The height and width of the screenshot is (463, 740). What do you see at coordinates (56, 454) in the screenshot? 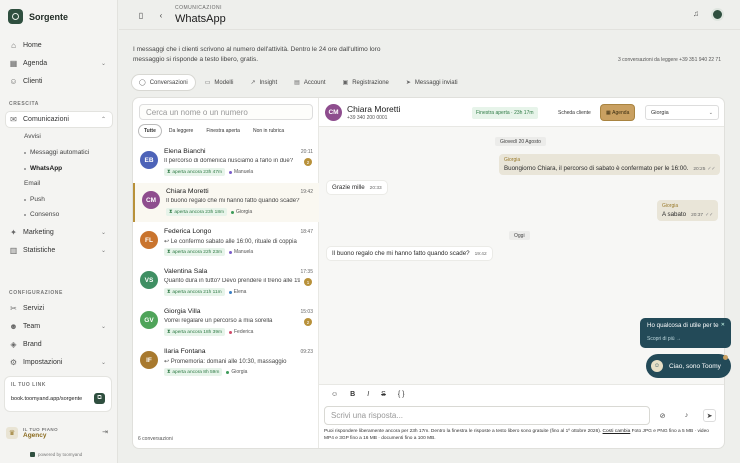
I see `powered-by: powered by toomyand` at bounding box center [56, 454].